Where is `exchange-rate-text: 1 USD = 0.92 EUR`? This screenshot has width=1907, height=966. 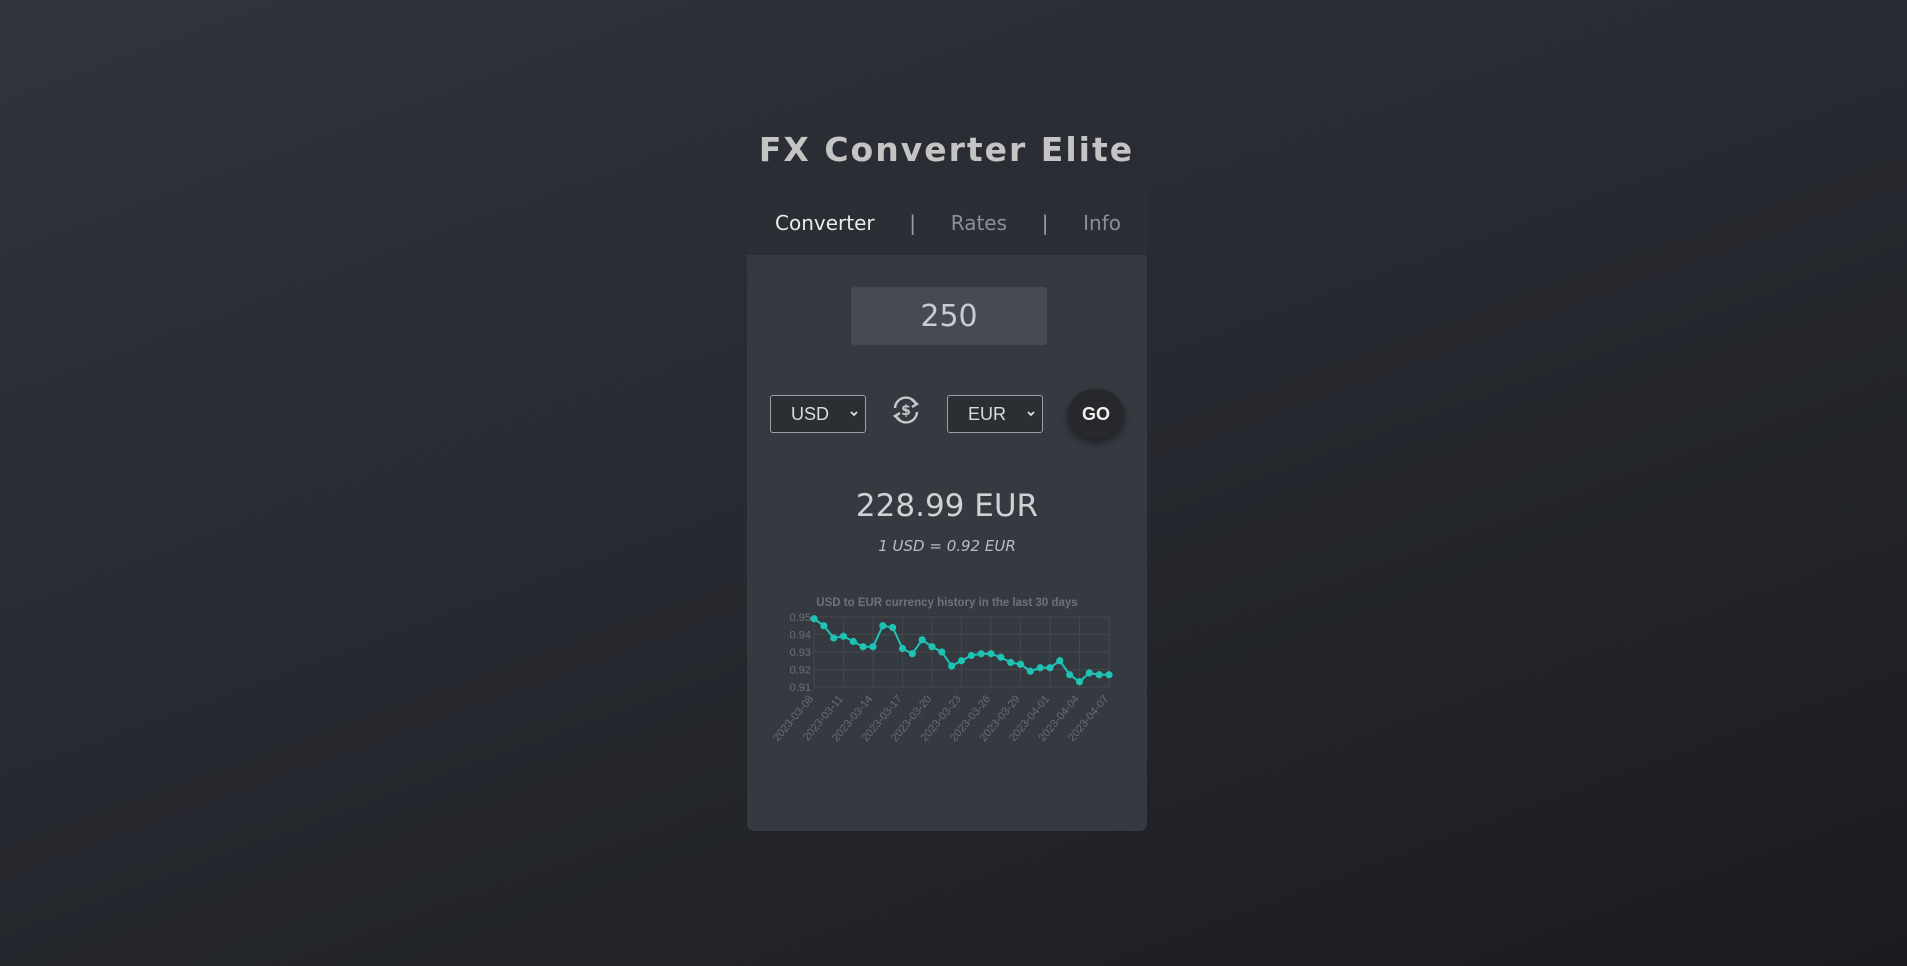 exchange-rate-text: 1 USD = 0.92 EUR is located at coordinates (947, 546).